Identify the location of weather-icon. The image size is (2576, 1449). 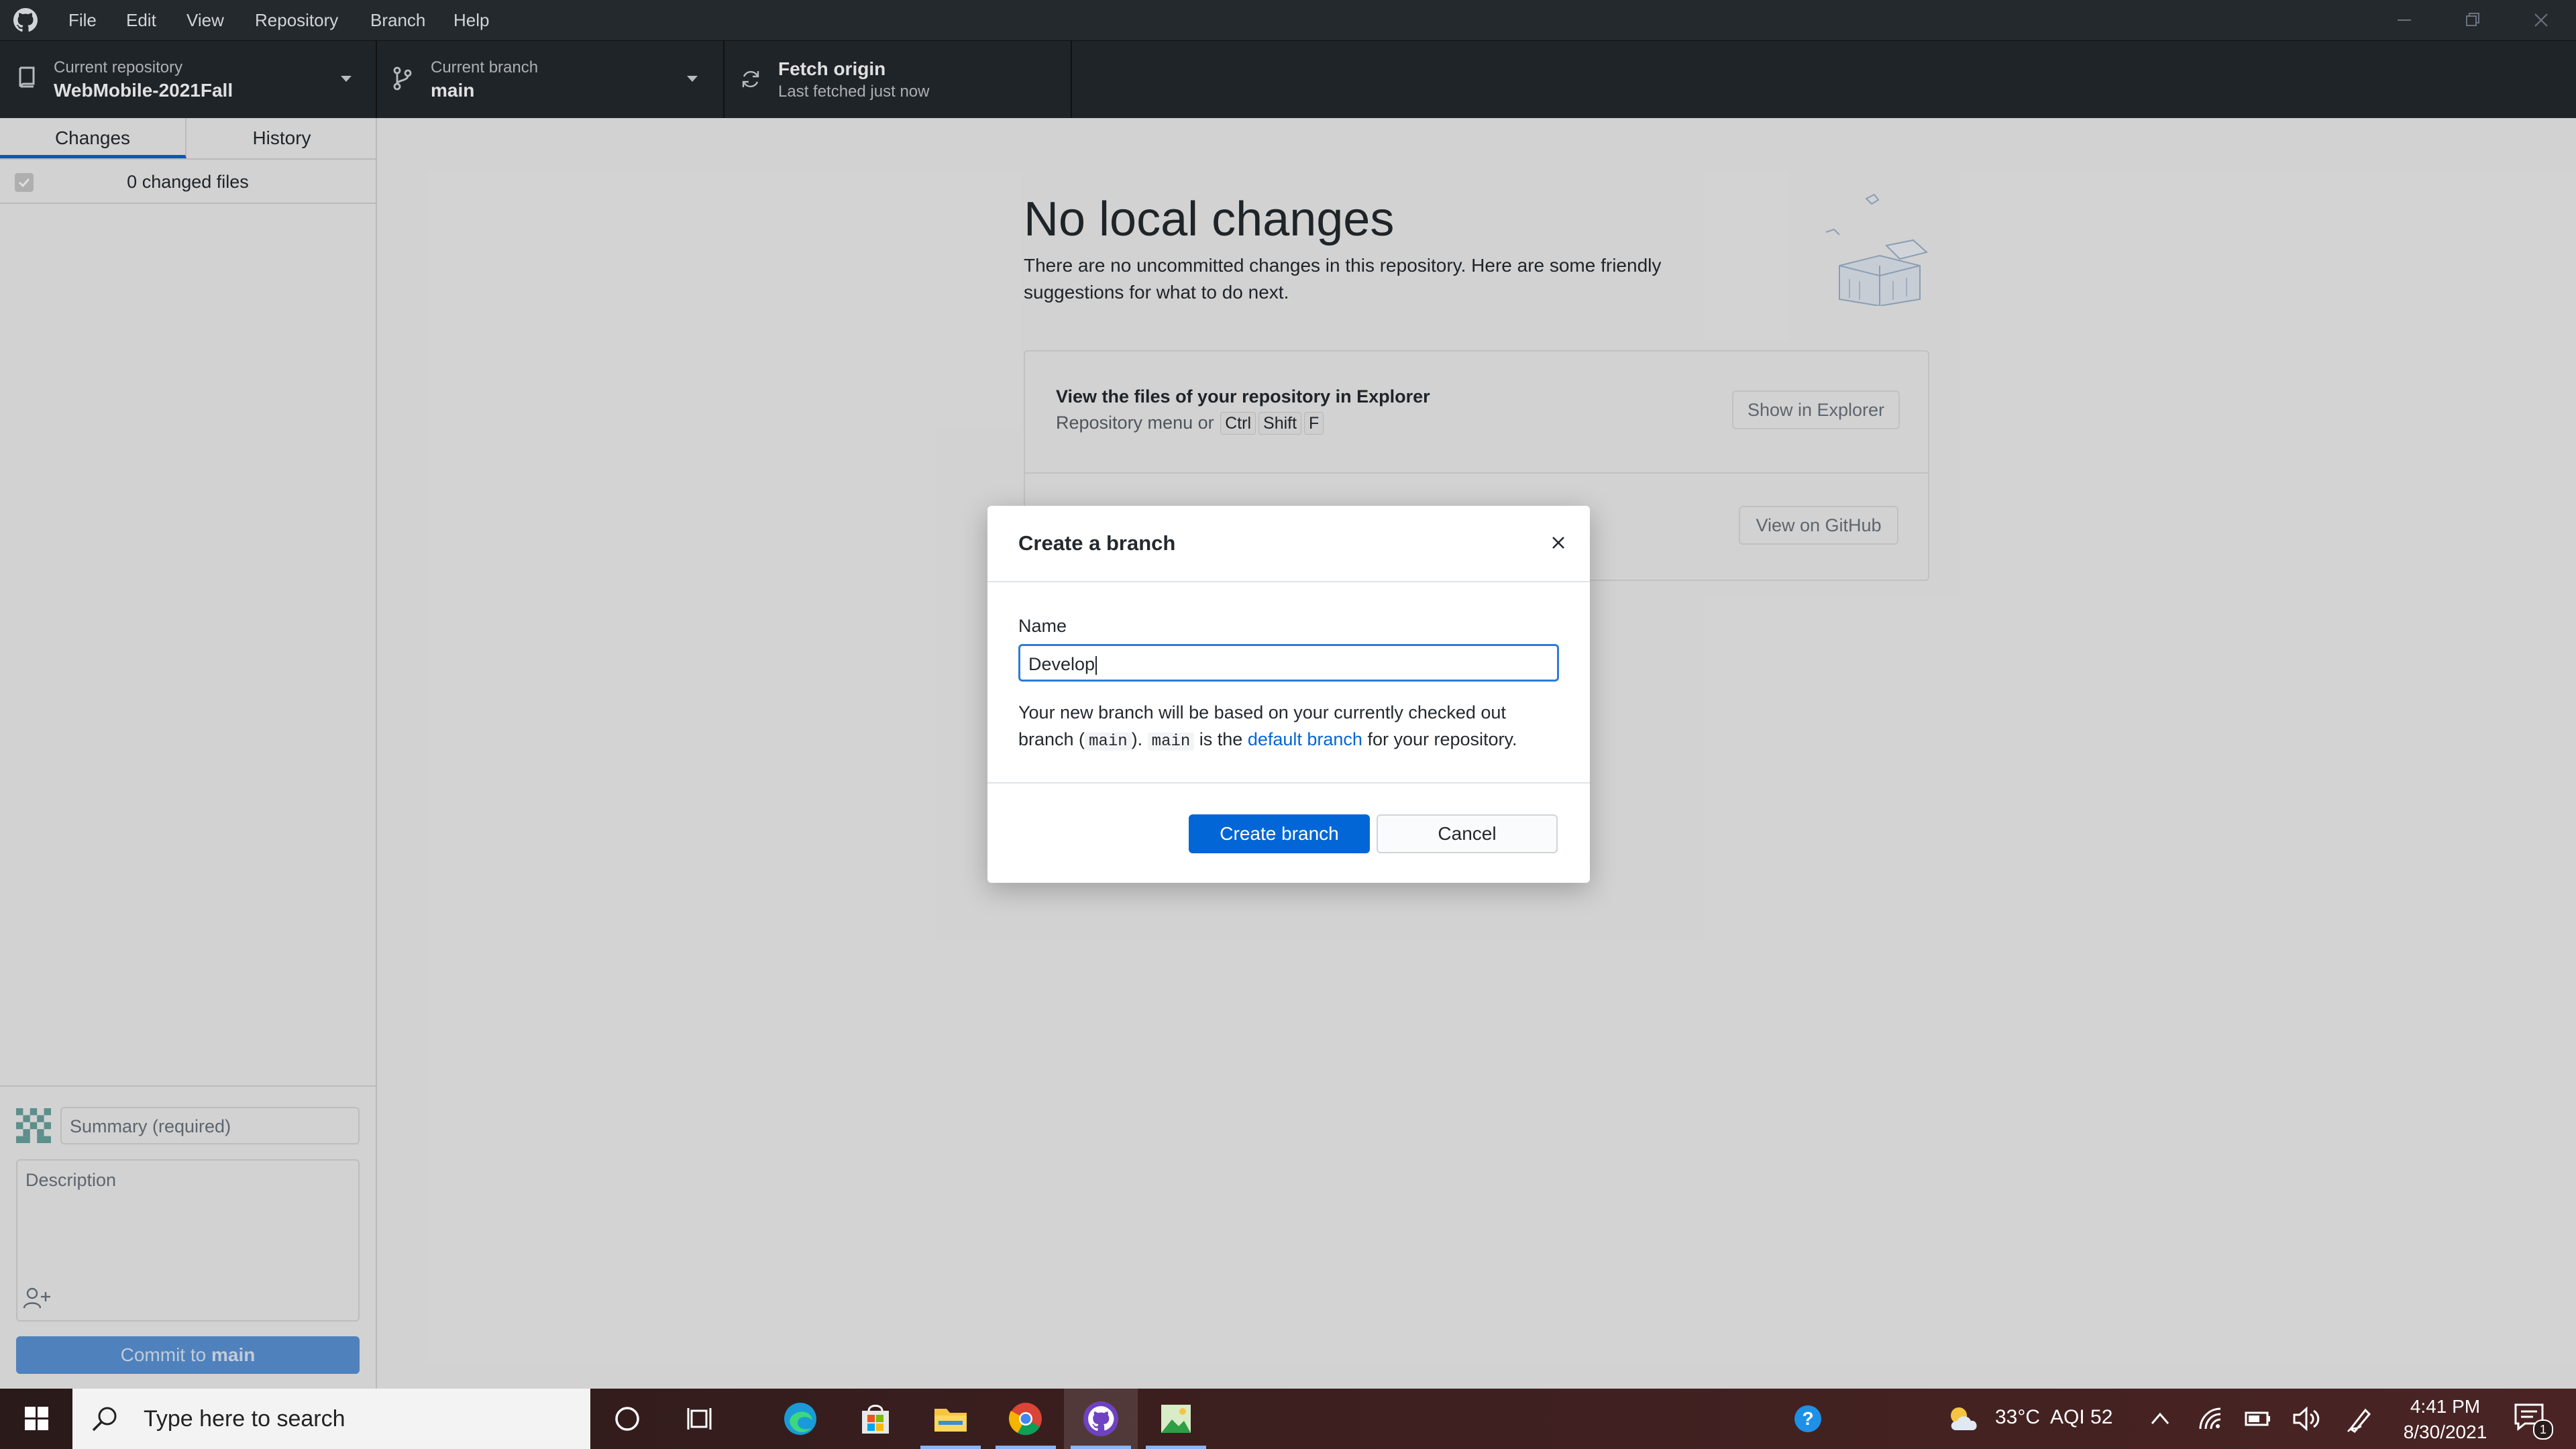
(1963, 1419).